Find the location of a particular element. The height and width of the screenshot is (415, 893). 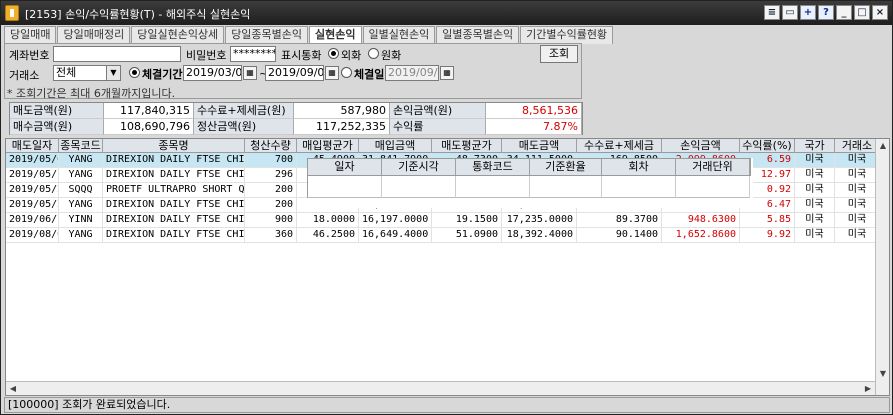

cell-pnl-amount: 1,652.8600 is located at coordinates (701, 235).